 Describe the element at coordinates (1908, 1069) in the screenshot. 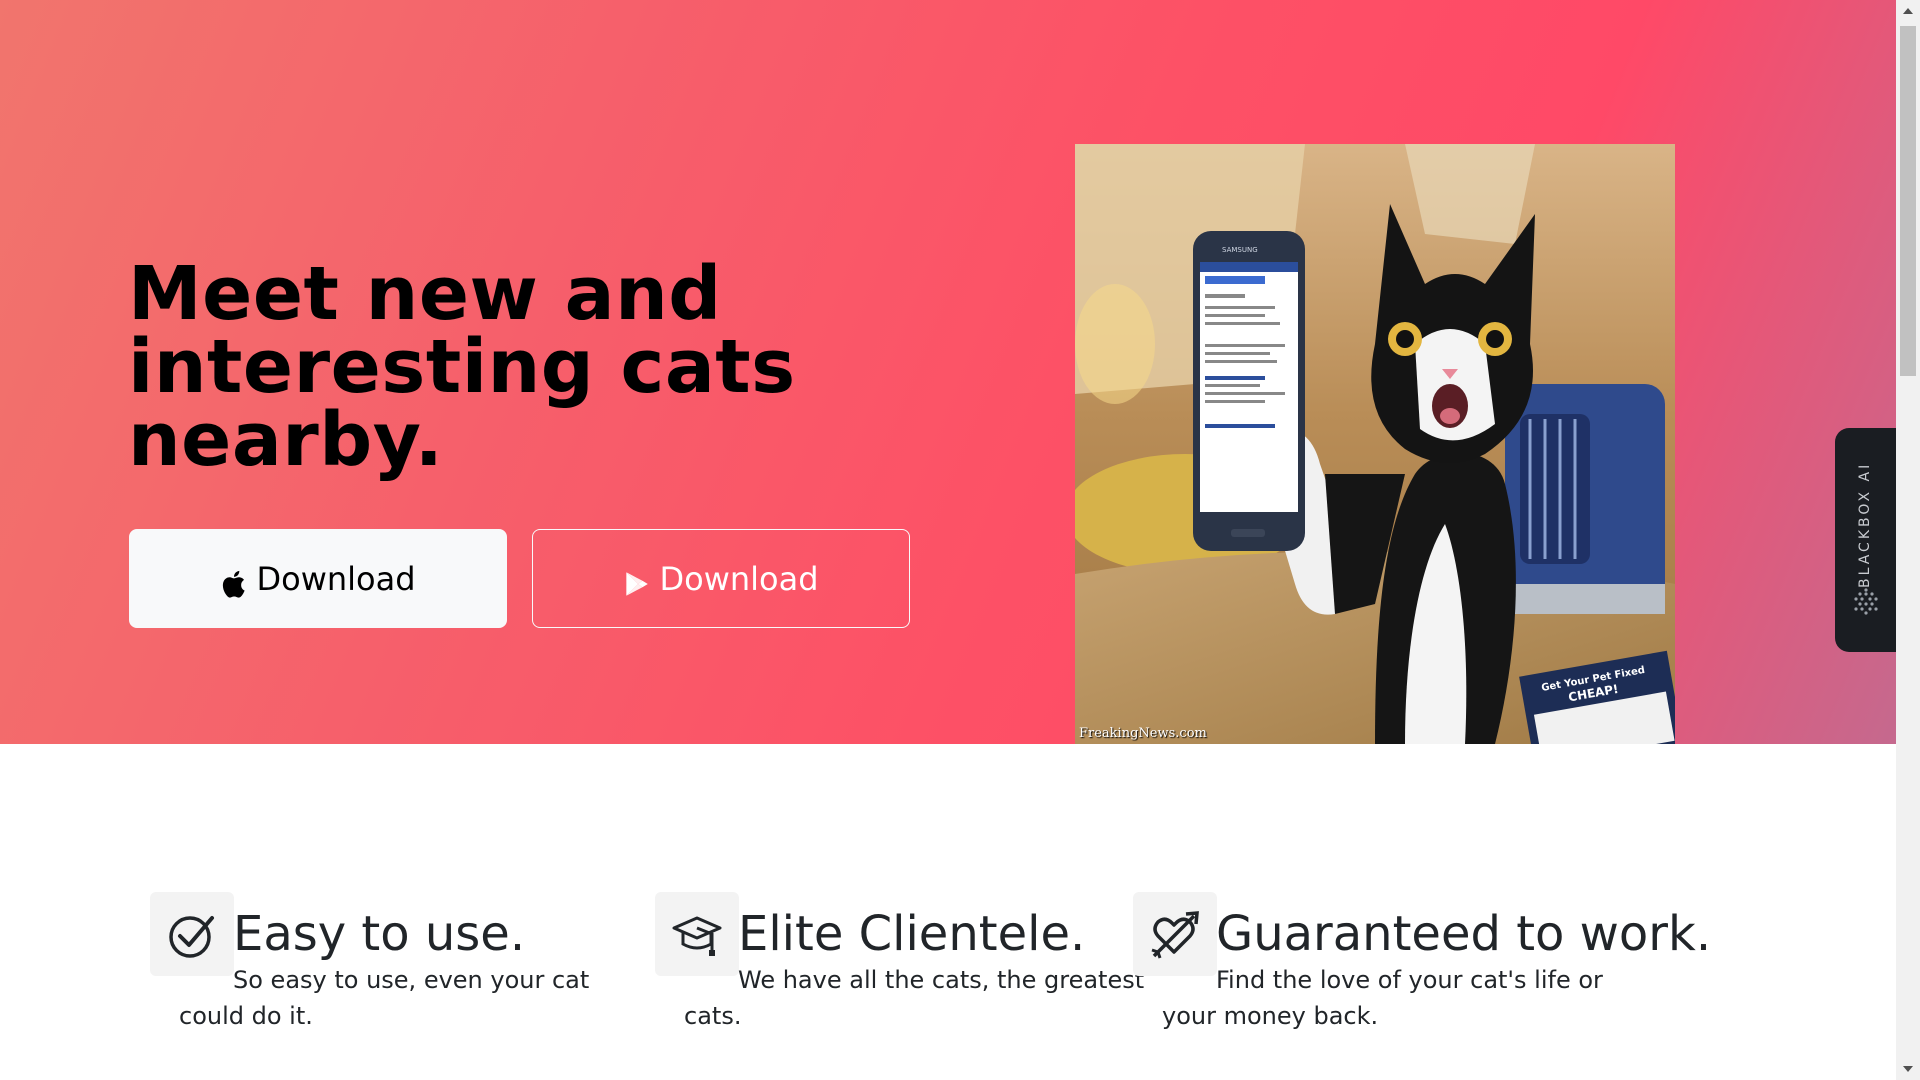

I see `scroll-down-arrow-icon` at that location.